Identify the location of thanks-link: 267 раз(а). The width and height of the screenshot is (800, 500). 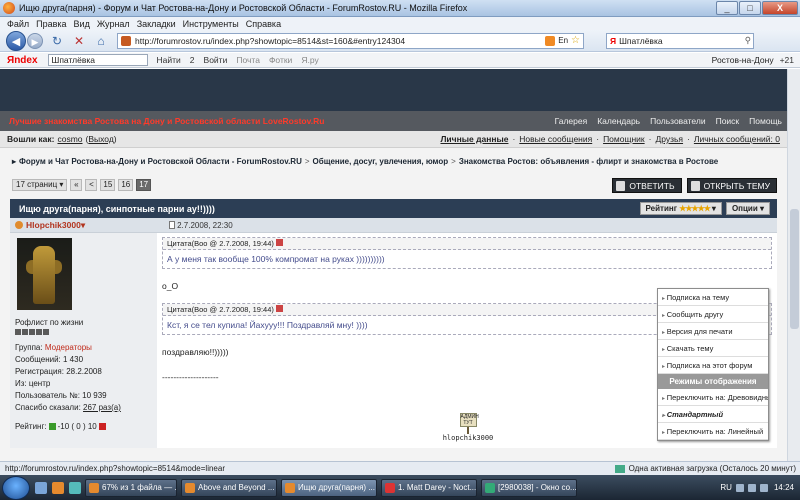
(102, 407).